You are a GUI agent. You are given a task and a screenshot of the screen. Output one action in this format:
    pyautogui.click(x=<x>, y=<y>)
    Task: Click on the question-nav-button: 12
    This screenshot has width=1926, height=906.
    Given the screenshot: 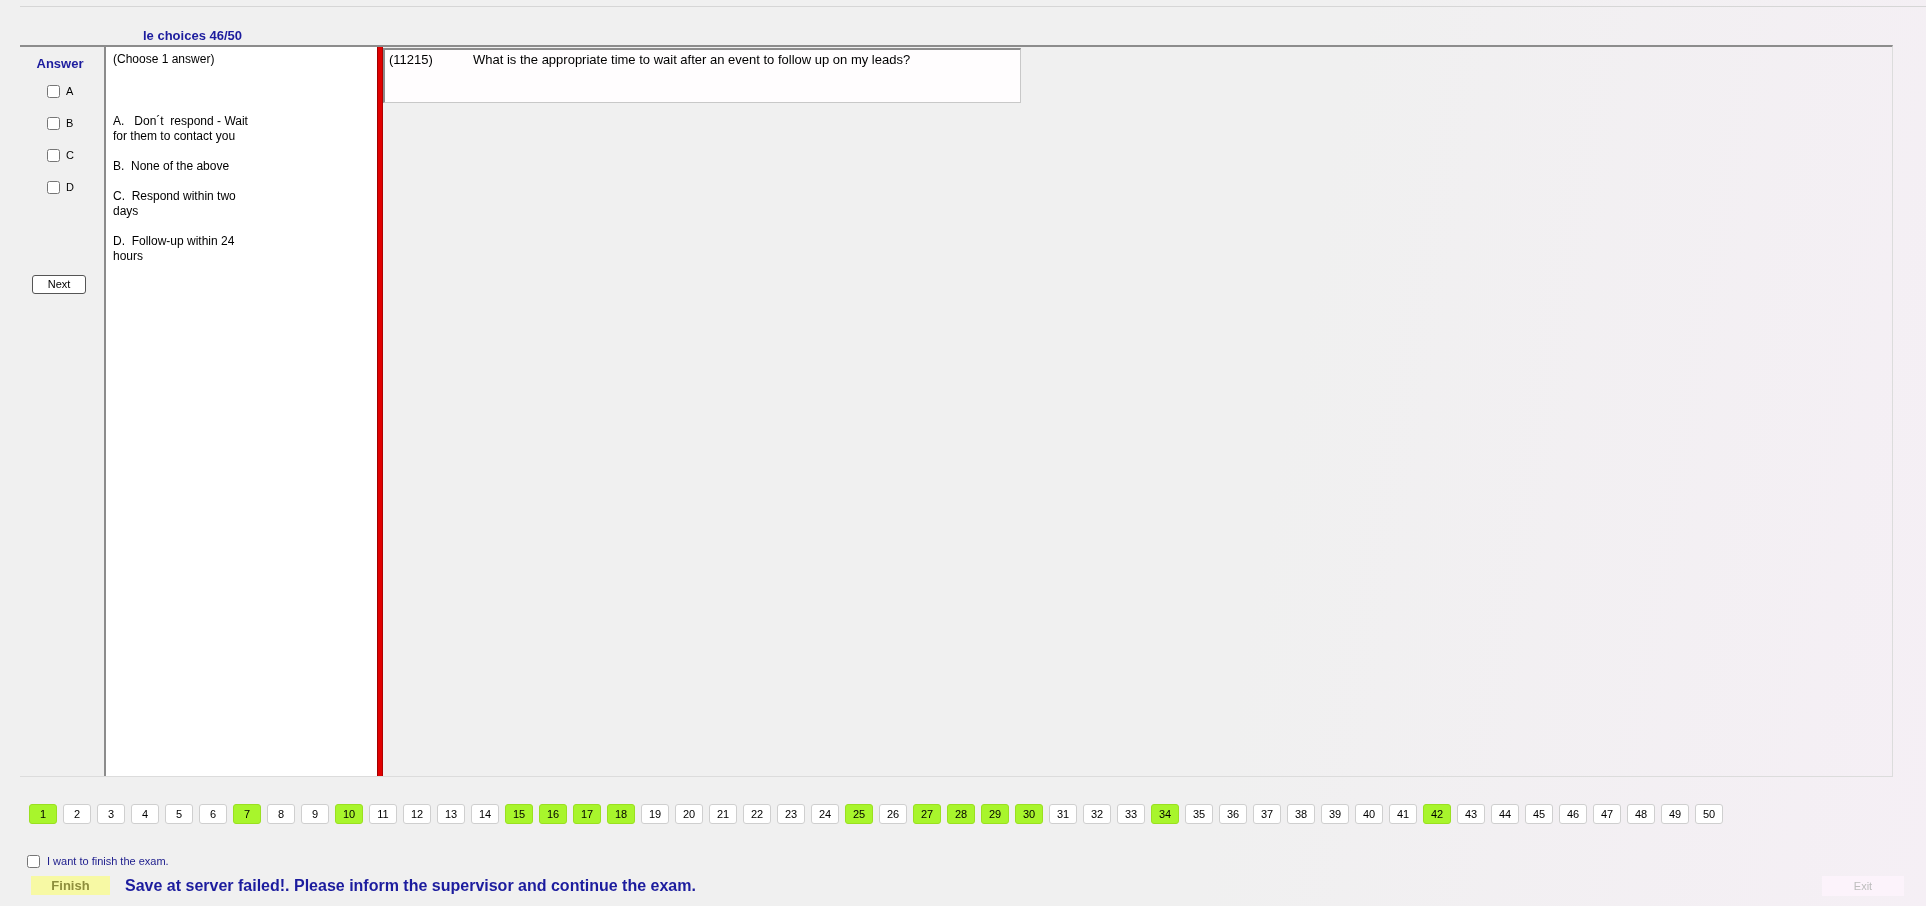 What is the action you would take?
    pyautogui.click(x=417, y=814)
    